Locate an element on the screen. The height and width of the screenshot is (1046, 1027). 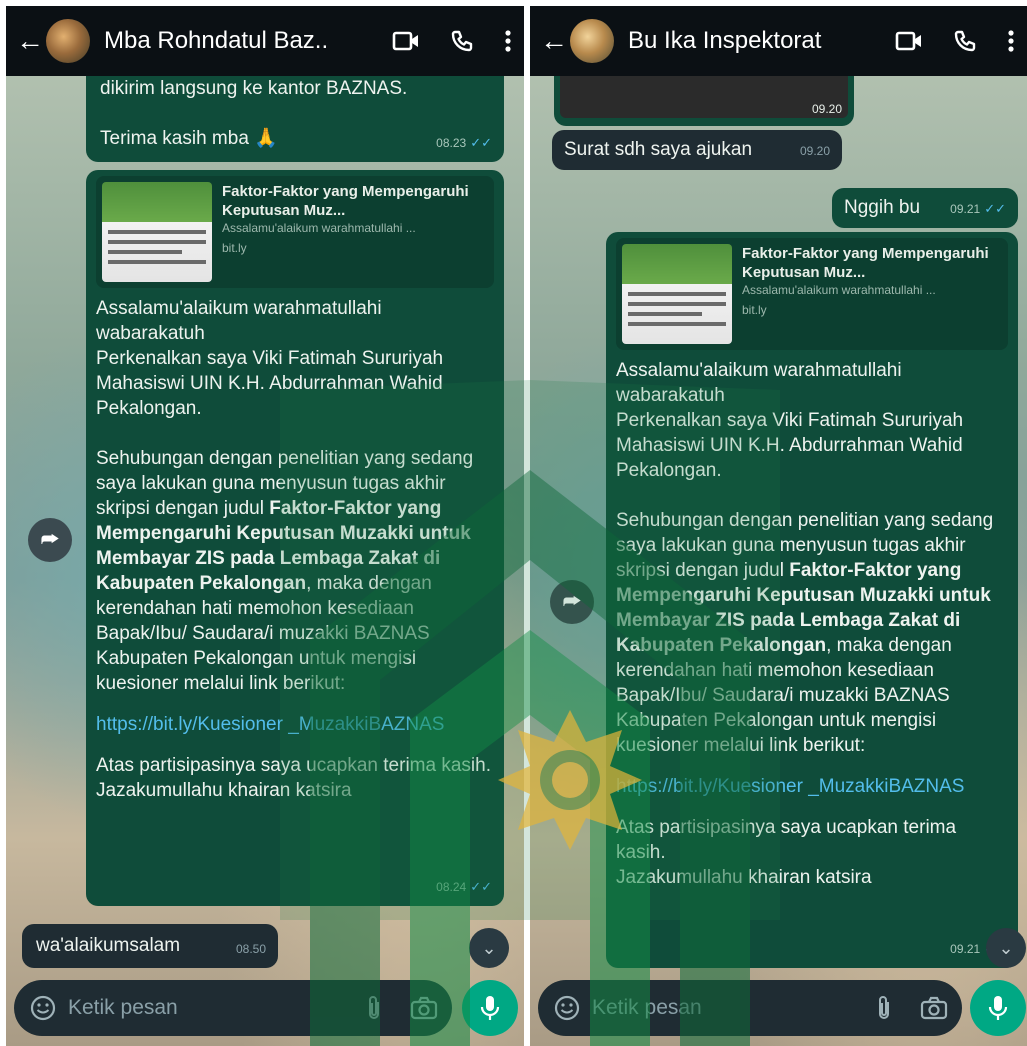
chat-header: ← Bu Ika Inspektorat is located at coordinates (778, 41).